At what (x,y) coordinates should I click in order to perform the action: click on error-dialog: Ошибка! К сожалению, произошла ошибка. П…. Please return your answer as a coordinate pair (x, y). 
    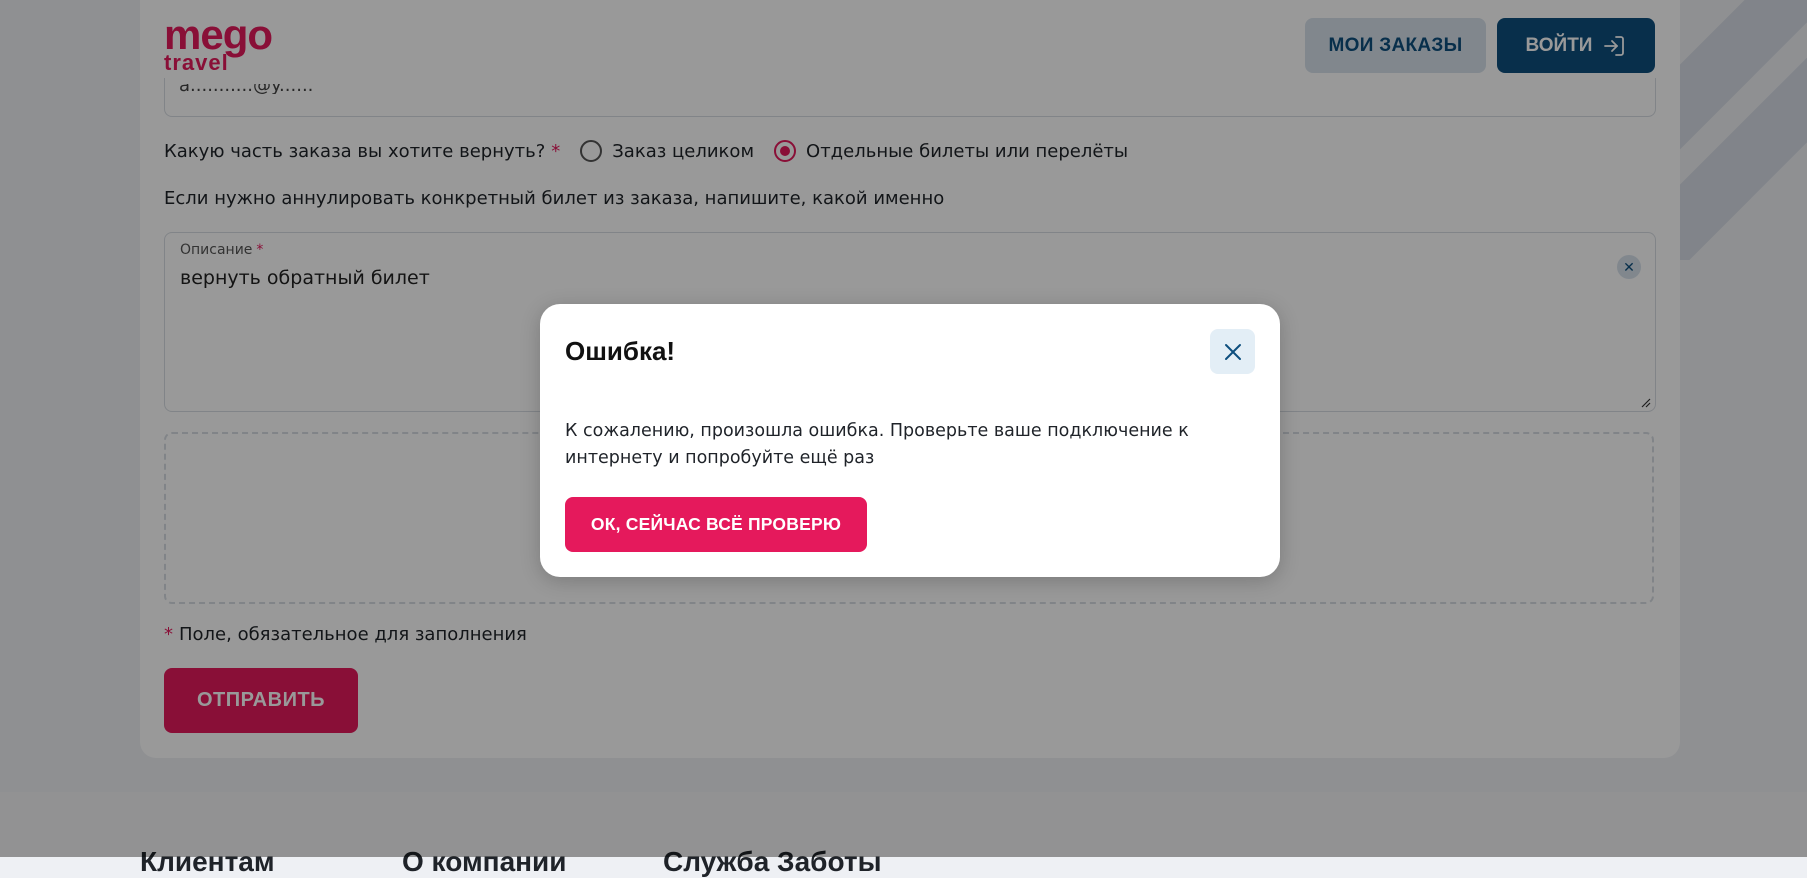
    Looking at the image, I should click on (910, 440).